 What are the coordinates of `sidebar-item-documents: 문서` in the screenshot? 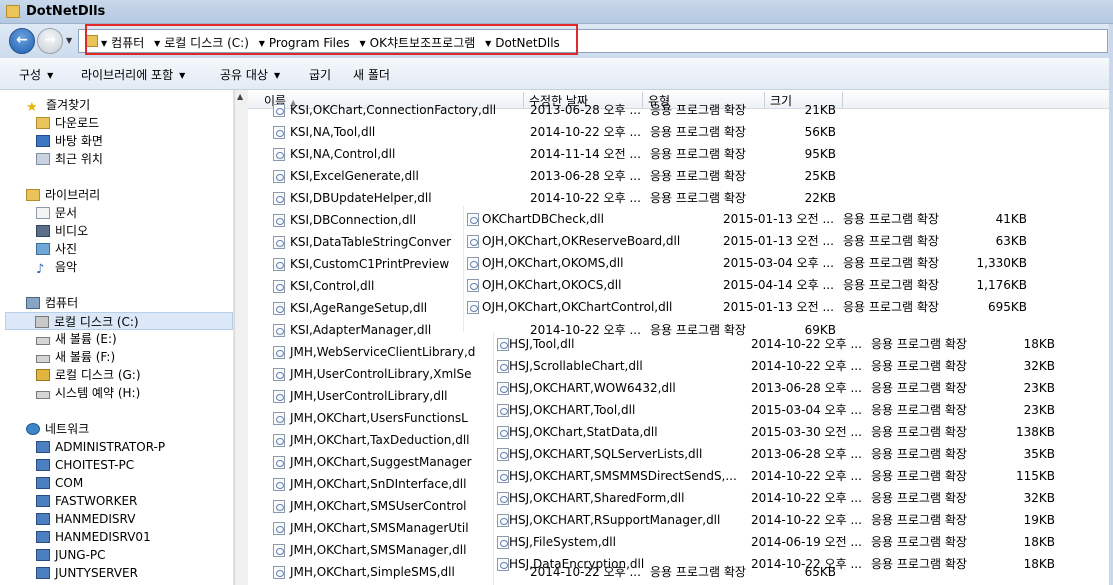 It's located at (56, 213).